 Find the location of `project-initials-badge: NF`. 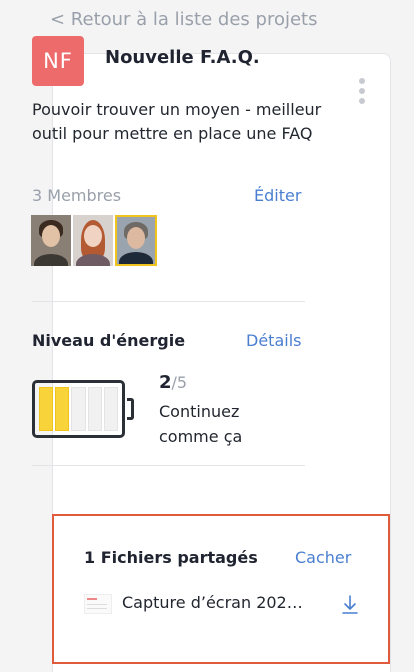

project-initials-badge: NF is located at coordinates (58, 61).